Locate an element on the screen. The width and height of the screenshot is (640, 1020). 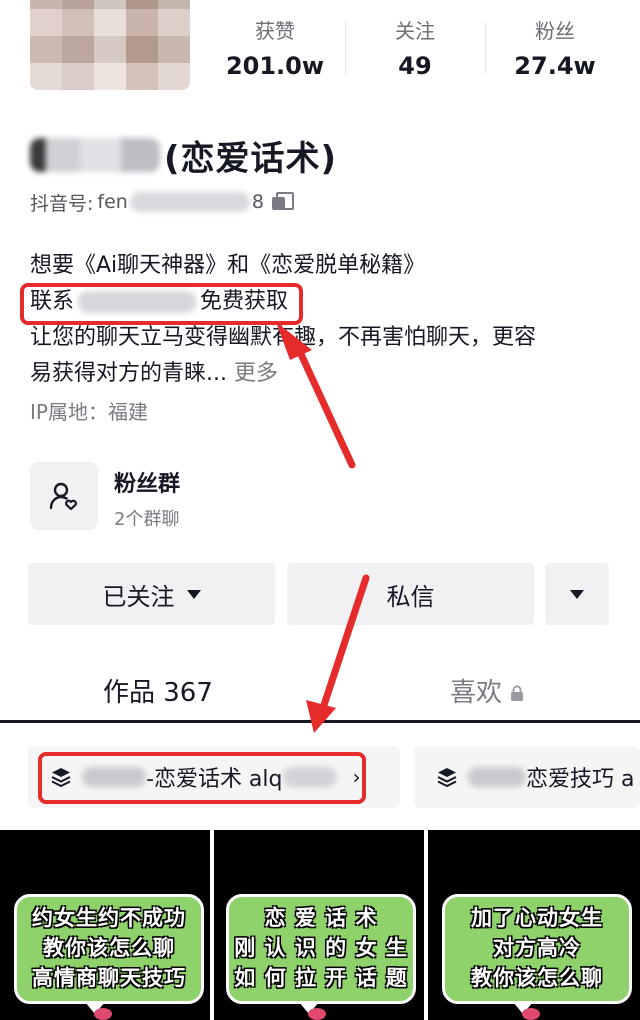
annotation-arrow-down-head is located at coordinates (321, 716).